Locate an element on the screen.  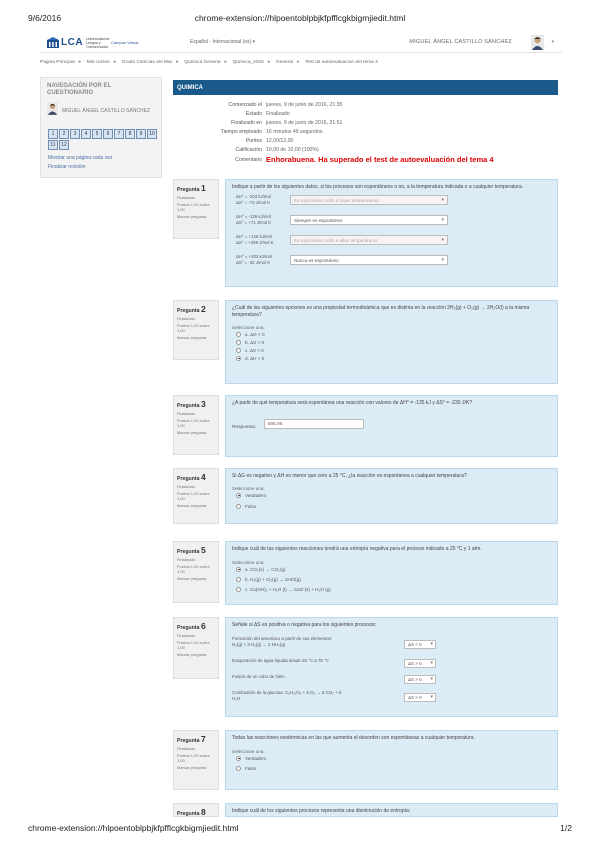
user-menu-name: MIGUEL ÁNGEL CASTILLO SÁNCHEZ is located at coordinates (460, 42).